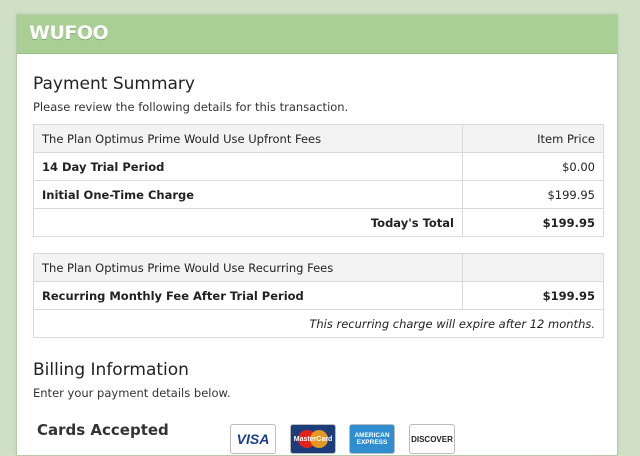 This screenshot has height=456, width=640. I want to click on wufoo-logo: WUFOO, so click(69, 33).